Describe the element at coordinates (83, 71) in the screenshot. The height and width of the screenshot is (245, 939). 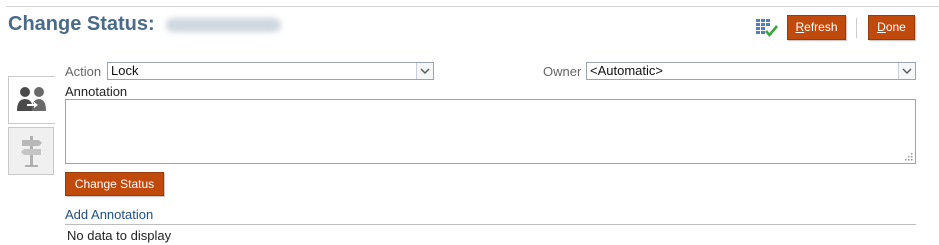
I see `action-label: Action` at that location.